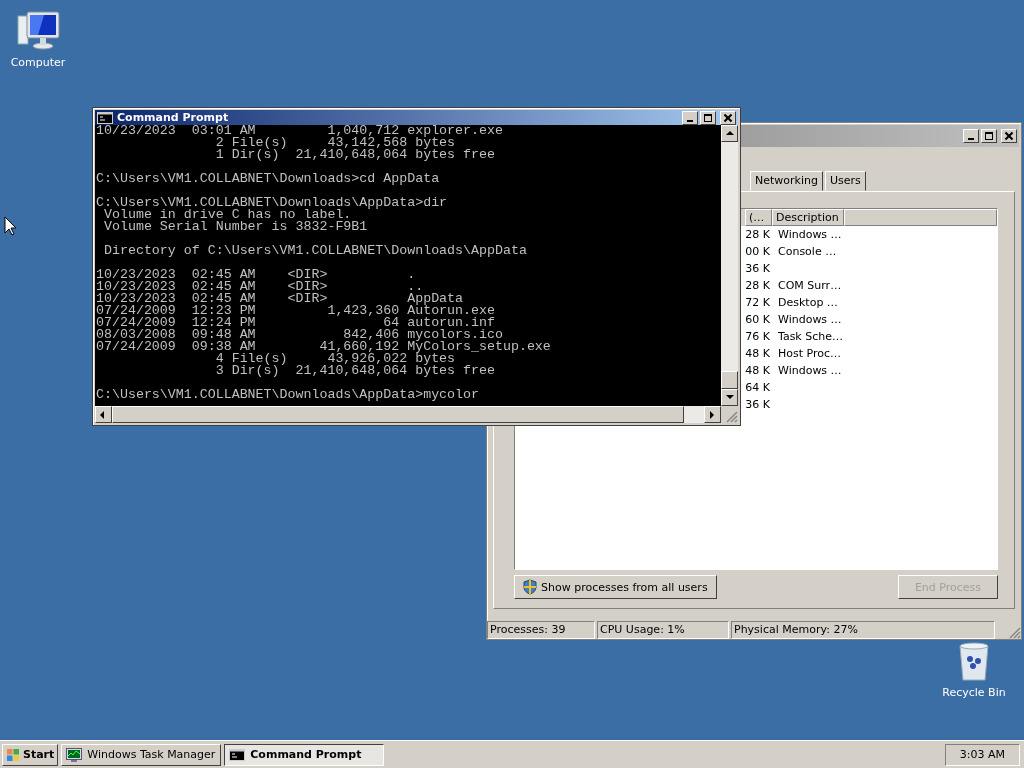 The height and width of the screenshot is (768, 1024). Describe the element at coordinates (304, 754) in the screenshot. I see `taskbar-button: Command Prompt` at that location.